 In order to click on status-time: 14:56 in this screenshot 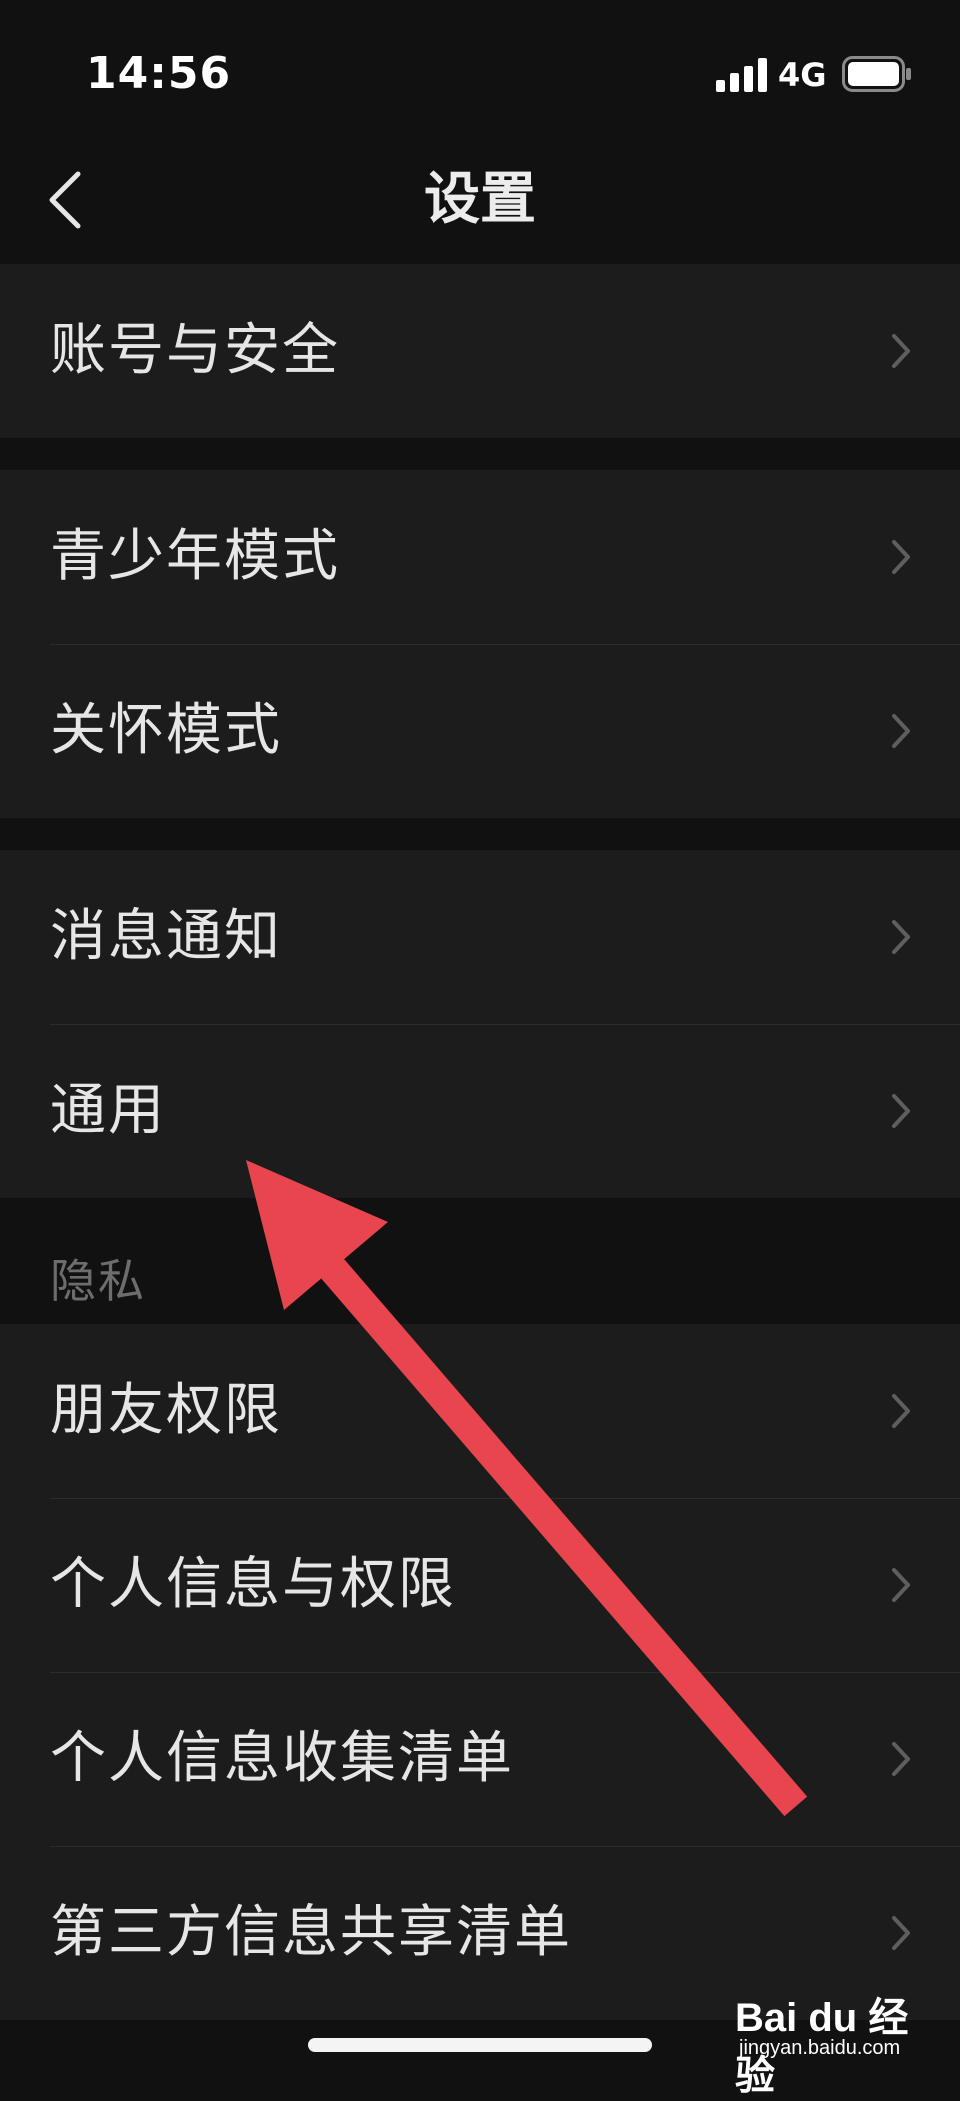, I will do `click(159, 73)`.